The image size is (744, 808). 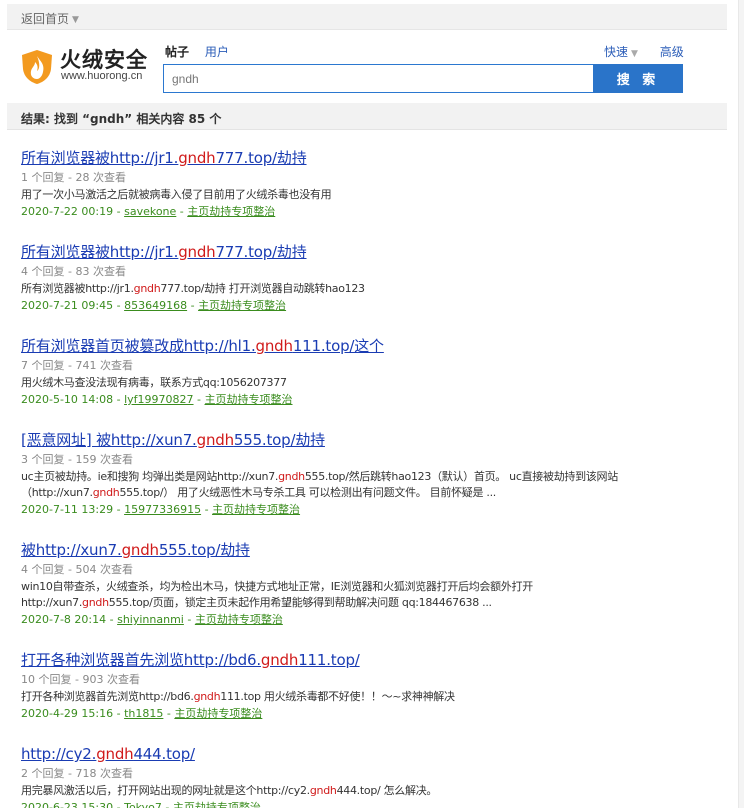 What do you see at coordinates (121, 119) in the screenshot?
I see `result-summary: 结果: 找到 “gndh” 相关内容 85 个` at bounding box center [121, 119].